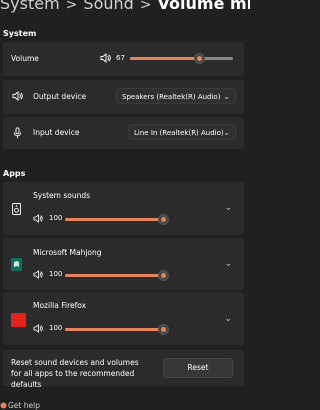  I want to click on system-sounds-icon, so click(16, 208).